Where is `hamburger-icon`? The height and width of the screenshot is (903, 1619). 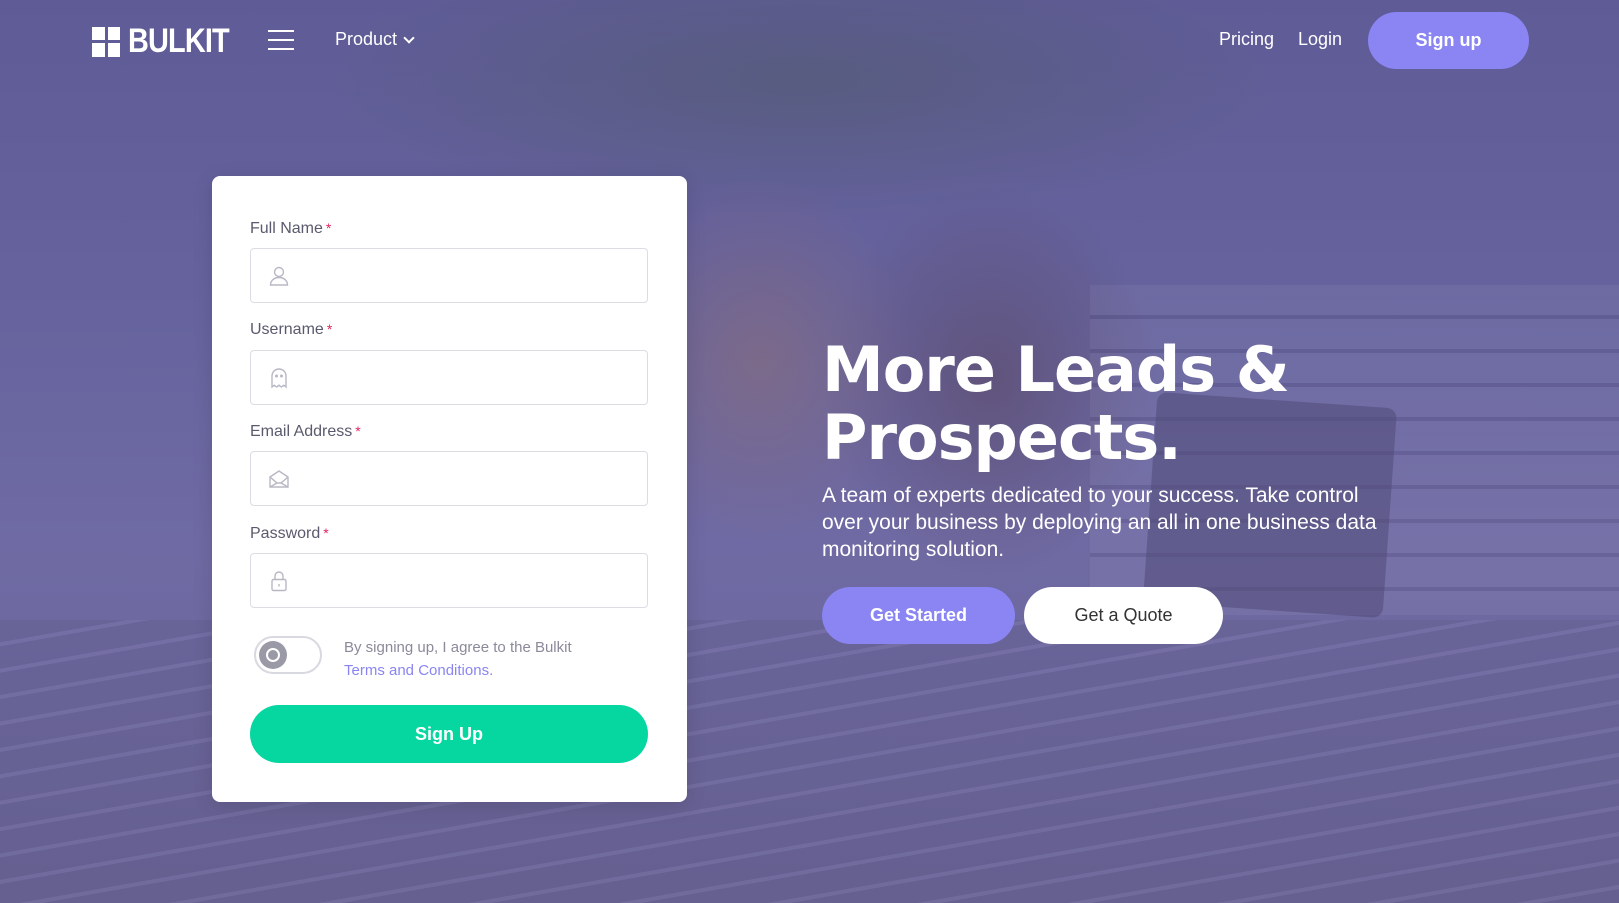
hamburger-icon is located at coordinates (281, 40).